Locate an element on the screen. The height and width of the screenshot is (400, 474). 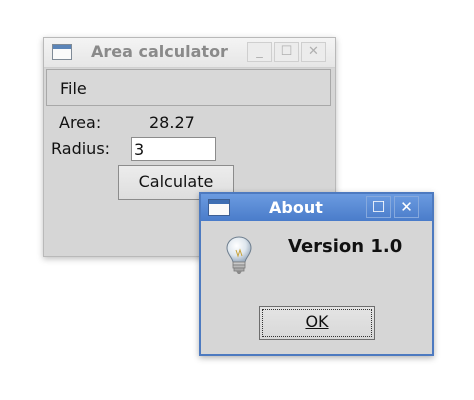
version-text: Version 1.0 is located at coordinates (345, 246).